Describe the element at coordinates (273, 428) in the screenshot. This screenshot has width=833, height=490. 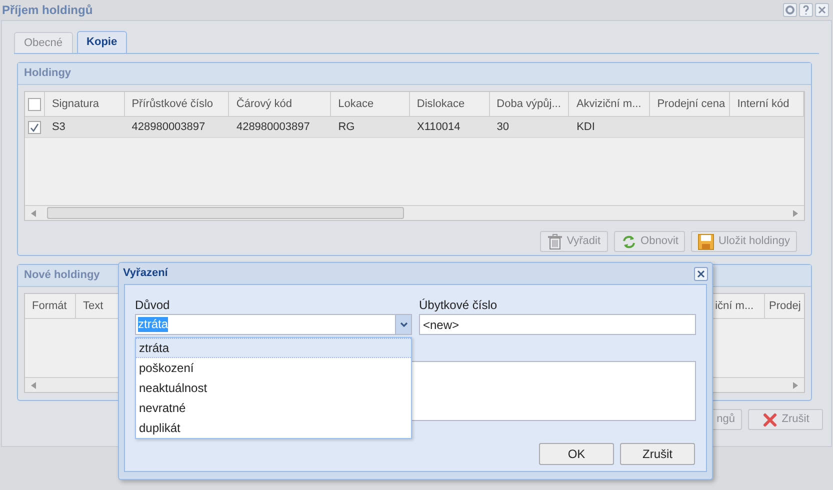
I see `dropdown-option: duplikát` at that location.